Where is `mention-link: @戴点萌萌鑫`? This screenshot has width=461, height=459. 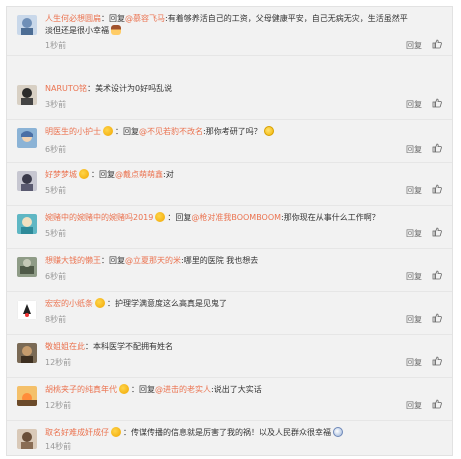 mention-link: @戴点萌萌鑫 is located at coordinates (139, 174).